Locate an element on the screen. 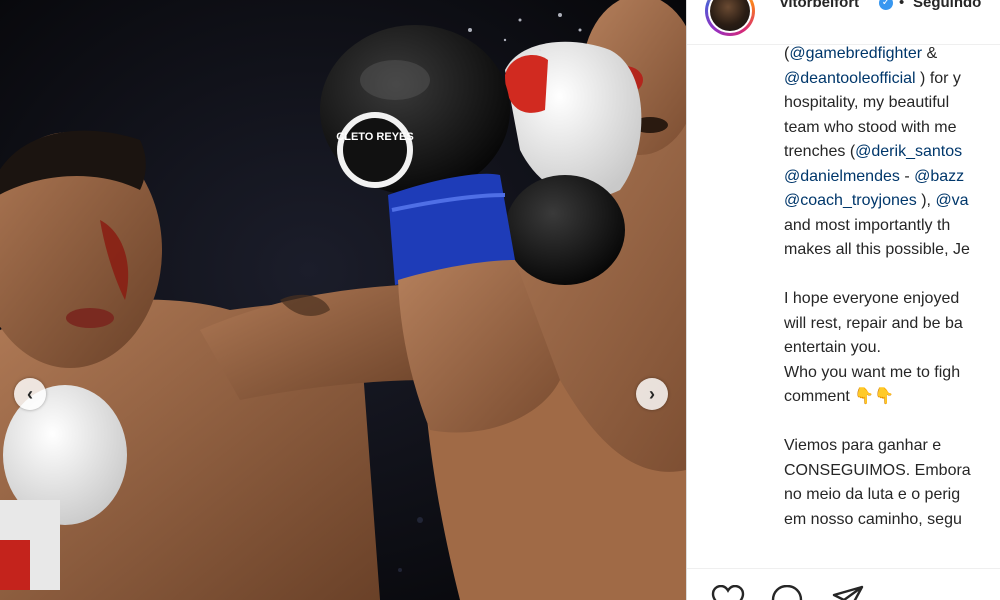  caption-text: I hope everyone enjoyed is located at coordinates (872, 298).